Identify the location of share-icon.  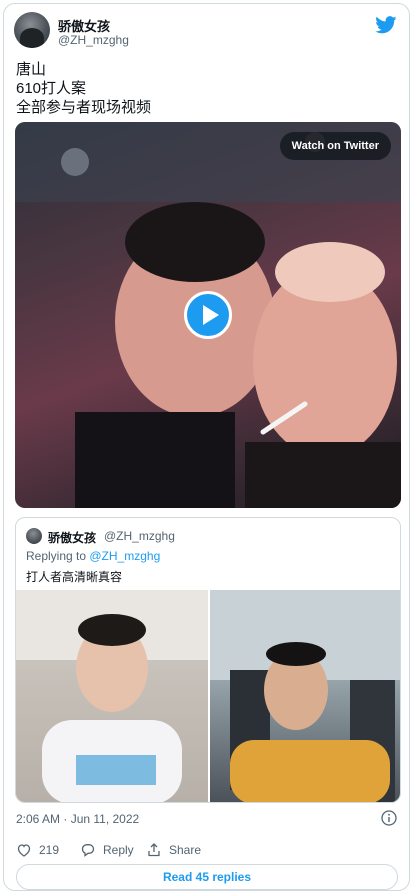
(154, 850).